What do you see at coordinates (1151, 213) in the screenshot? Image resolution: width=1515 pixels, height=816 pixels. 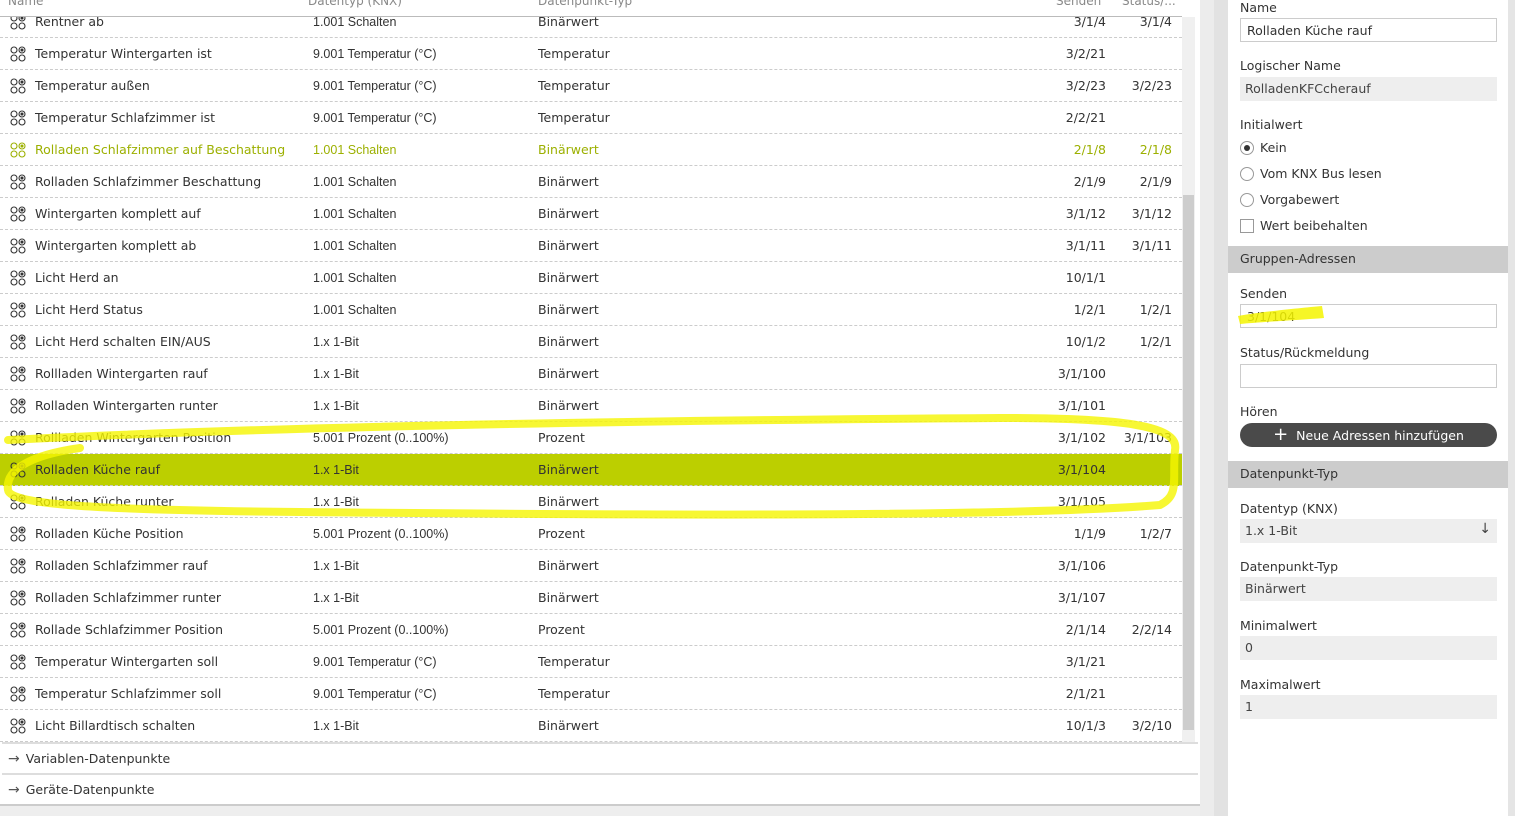 I see `row-status: 3/1/12` at bounding box center [1151, 213].